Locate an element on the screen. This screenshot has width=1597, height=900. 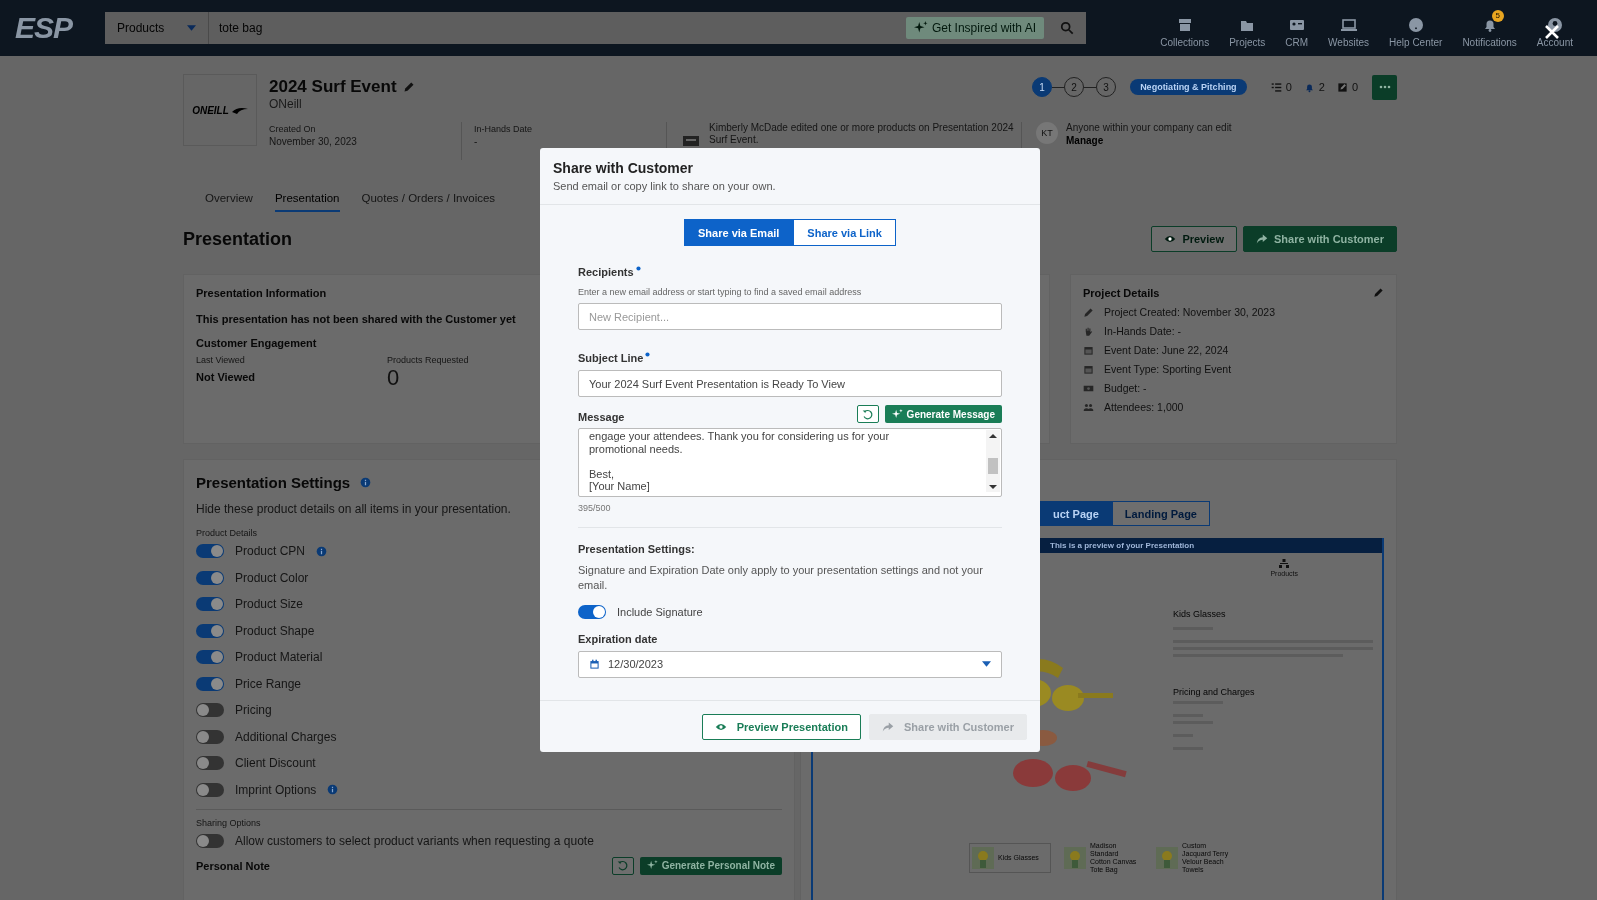
generate-button: Generate Personal Note is located at coordinates (710, 865).